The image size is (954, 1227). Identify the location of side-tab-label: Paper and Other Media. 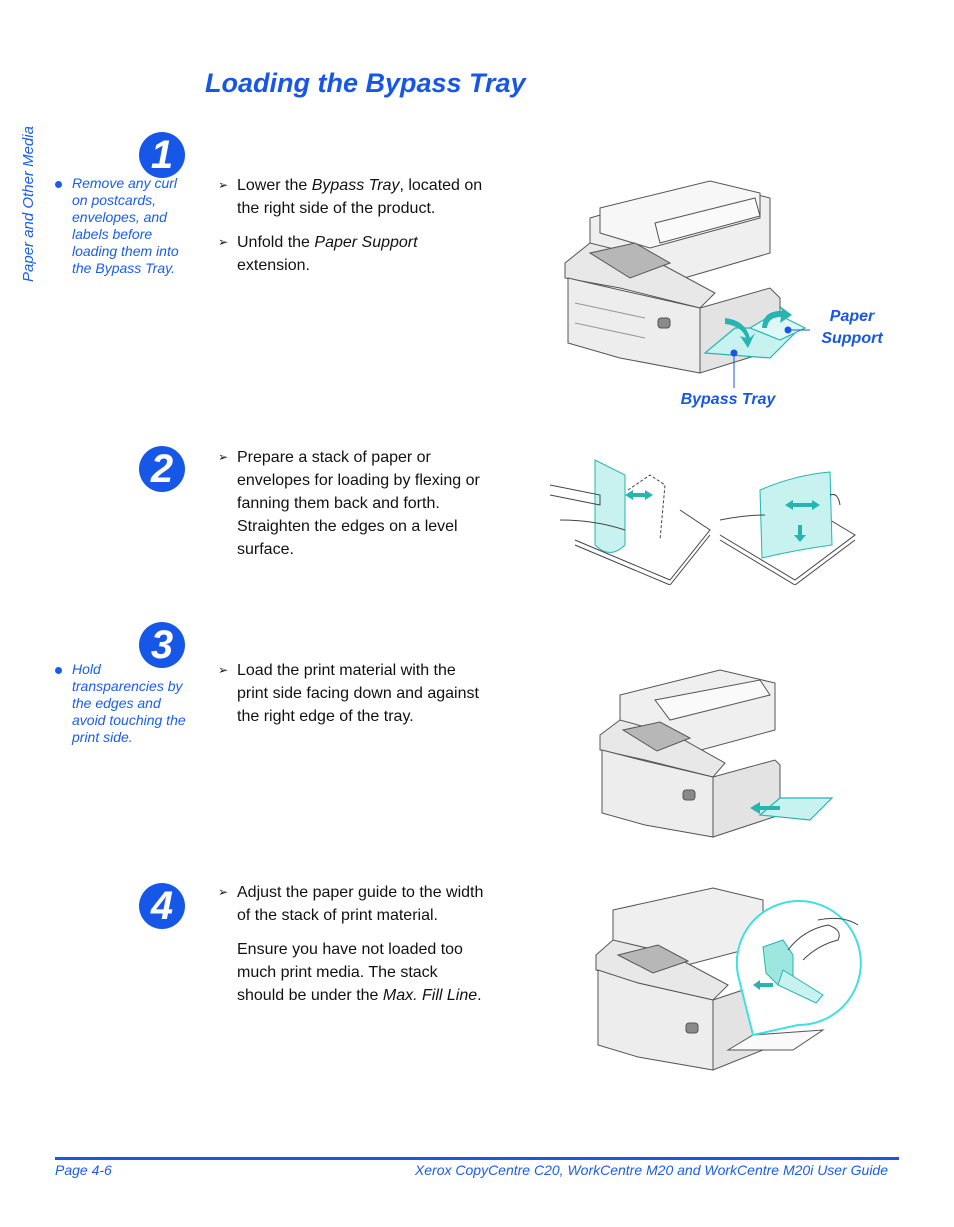
(28, 204).